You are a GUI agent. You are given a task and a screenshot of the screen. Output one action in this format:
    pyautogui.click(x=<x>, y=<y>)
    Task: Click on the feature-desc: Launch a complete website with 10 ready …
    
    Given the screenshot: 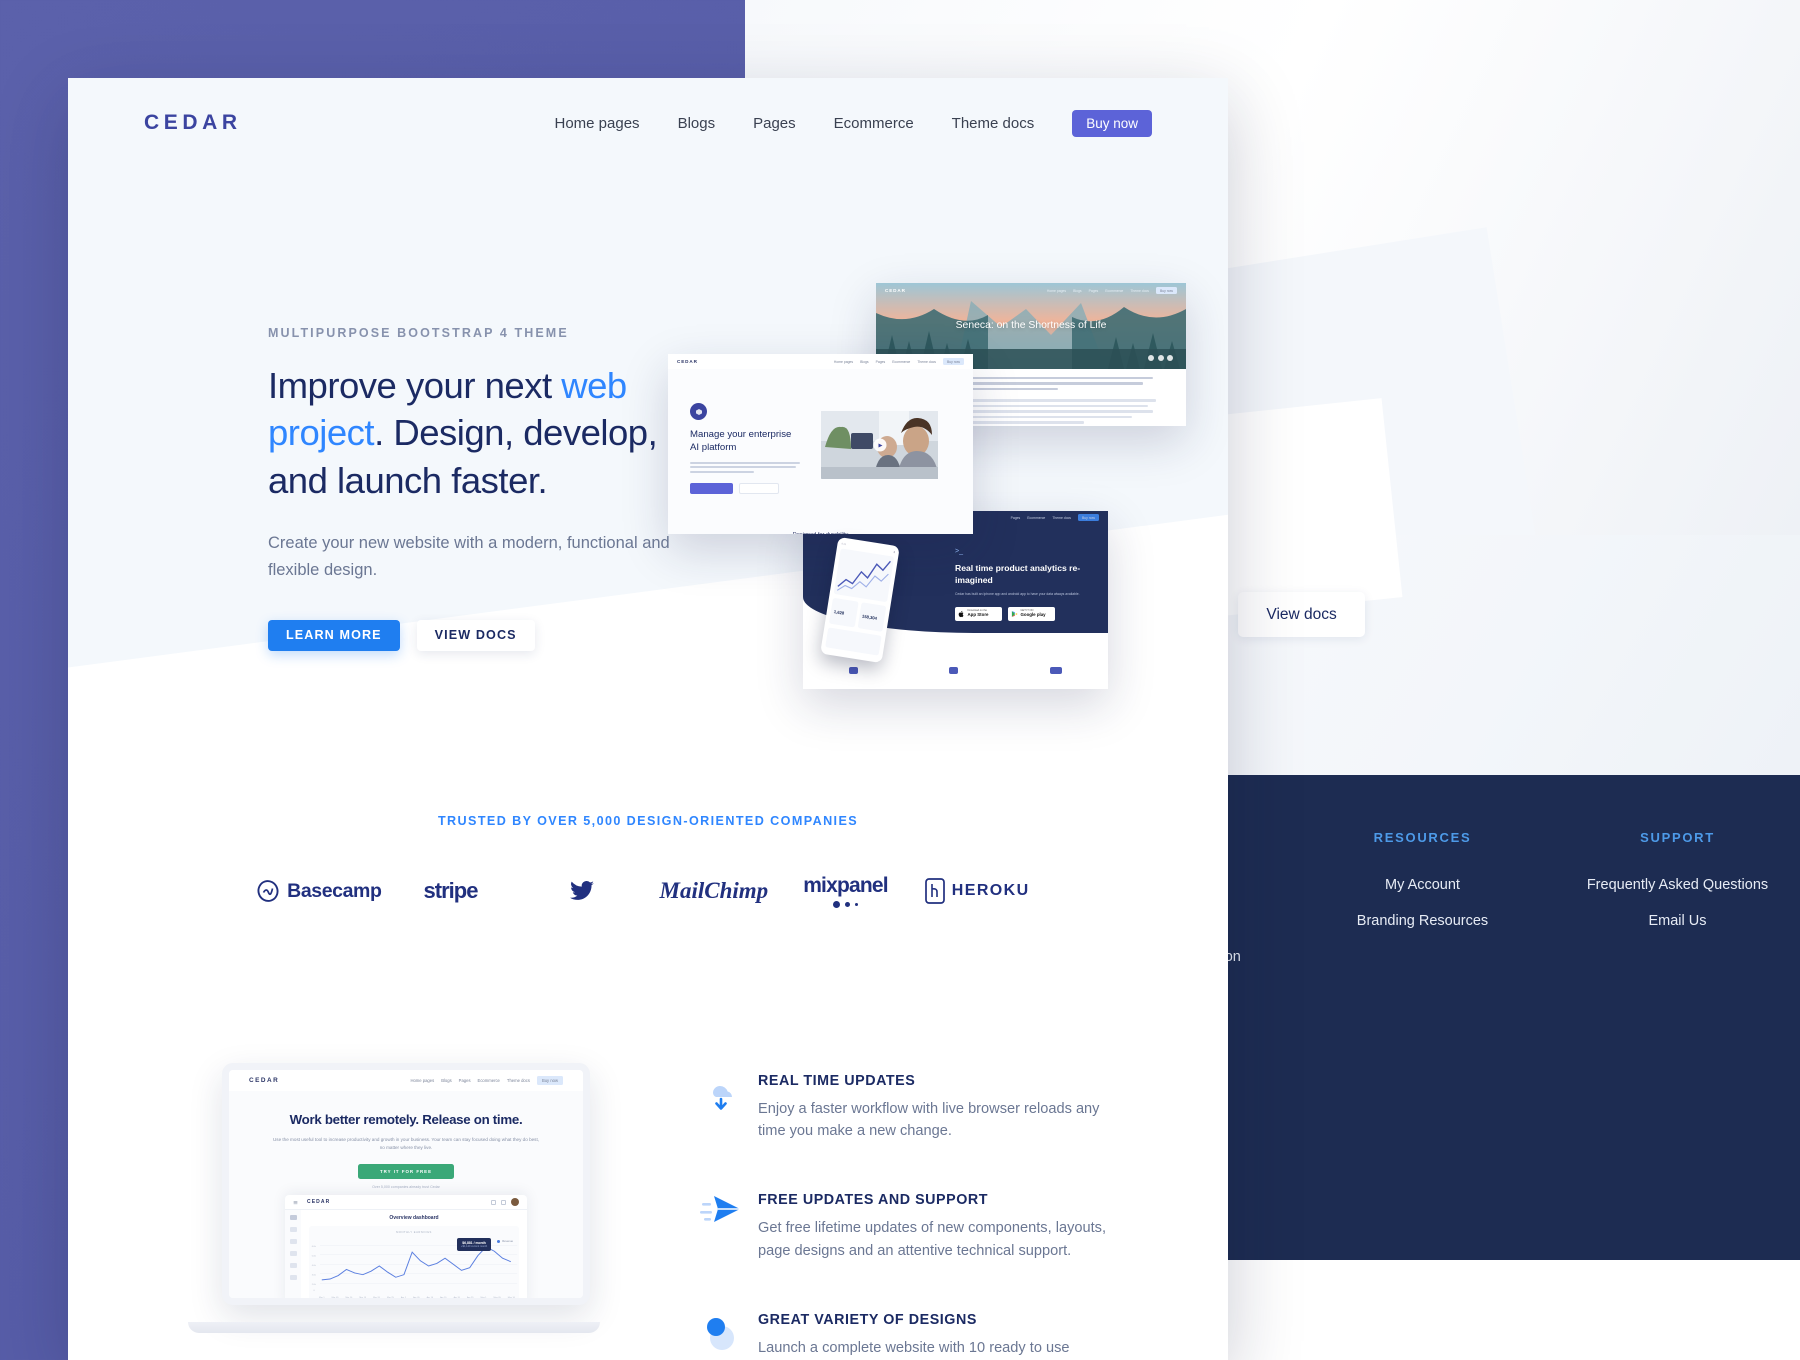 What is the action you would take?
    pyautogui.click(x=914, y=1347)
    